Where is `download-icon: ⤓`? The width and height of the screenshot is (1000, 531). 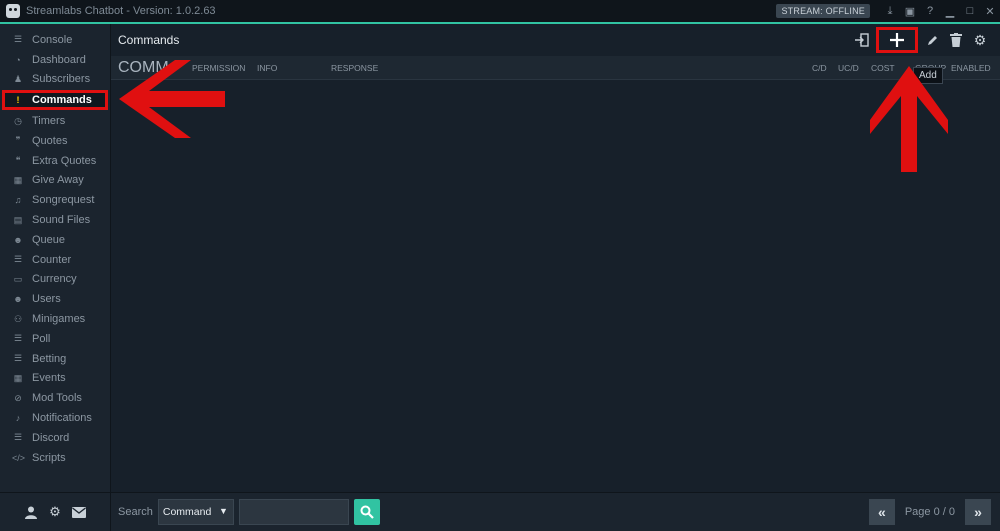 download-icon: ⤓ is located at coordinates (890, 11).